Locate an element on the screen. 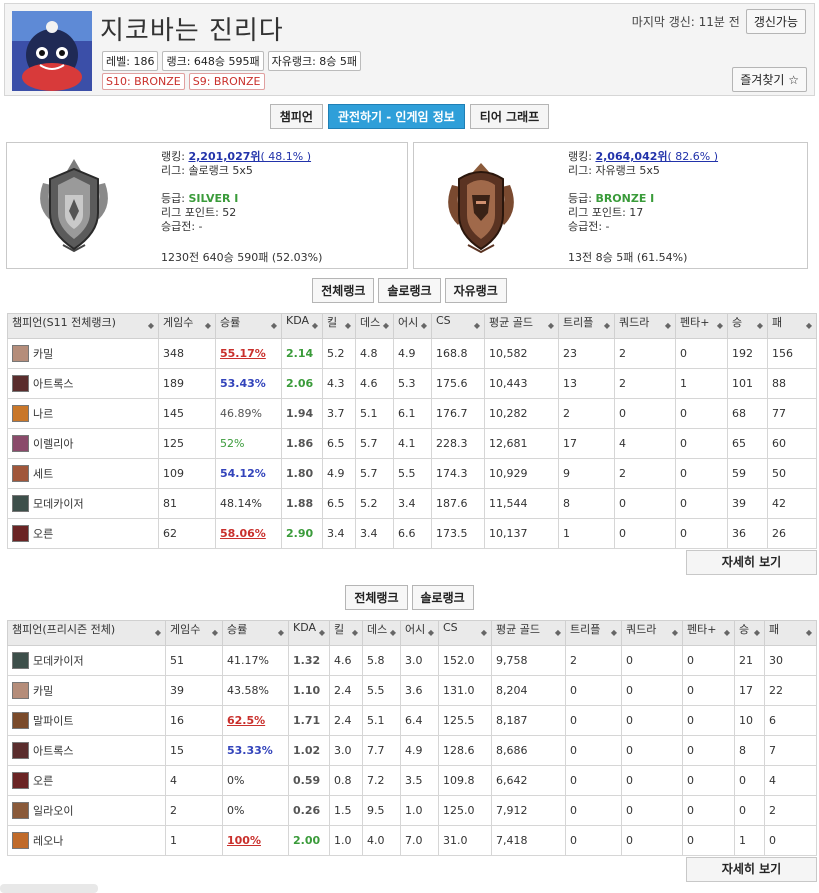  champion-cell: 나르 is located at coordinates (83, 413).